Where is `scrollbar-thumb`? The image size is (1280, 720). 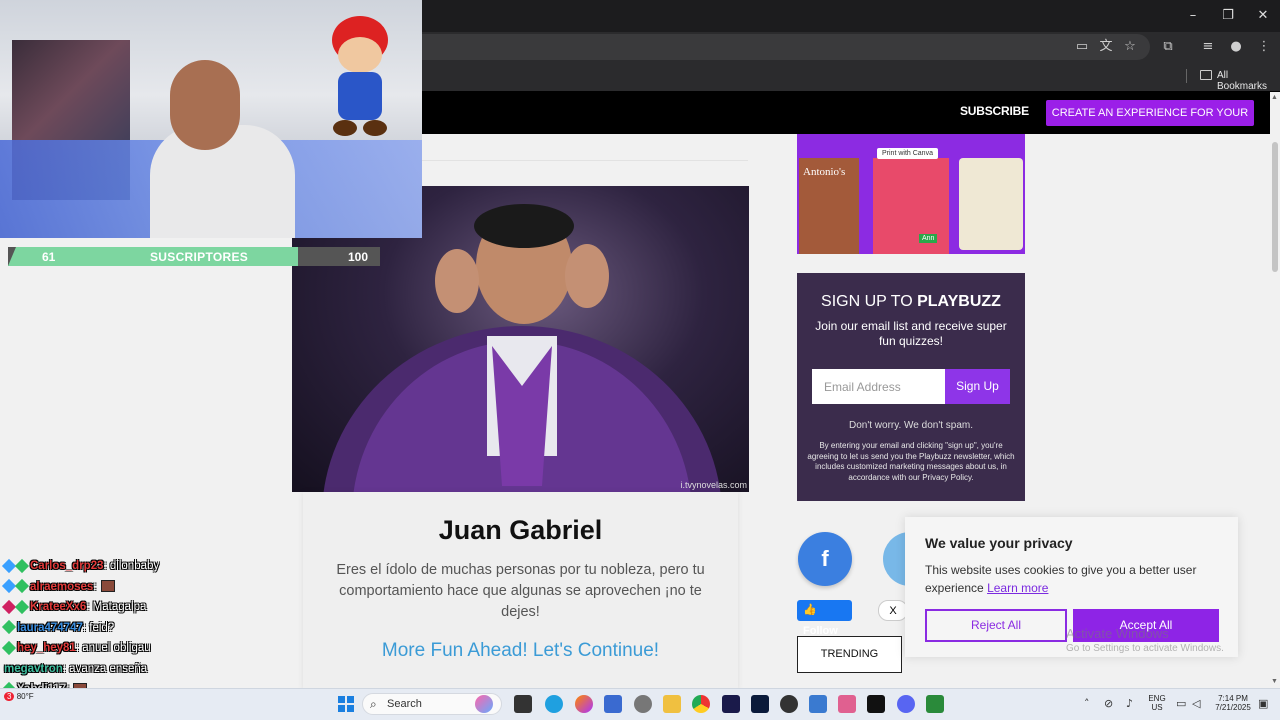 scrollbar-thumb is located at coordinates (1275, 207).